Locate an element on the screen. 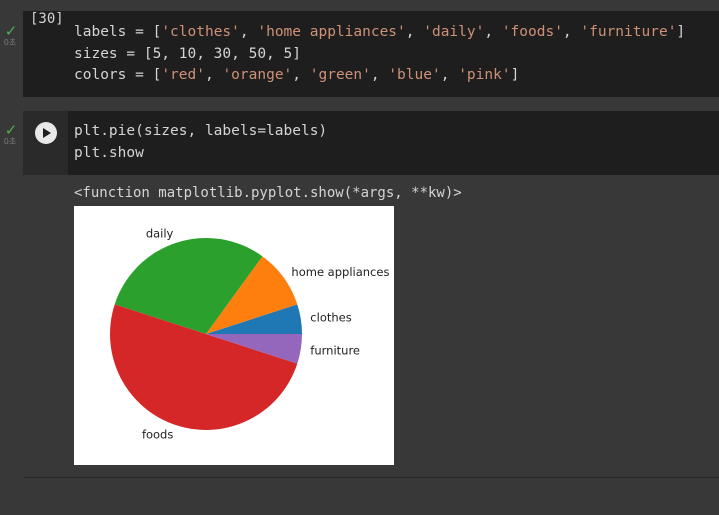 The image size is (719, 515). code-line-2: sizes = [5, 10, 30, 50, 5] is located at coordinates (187, 53).